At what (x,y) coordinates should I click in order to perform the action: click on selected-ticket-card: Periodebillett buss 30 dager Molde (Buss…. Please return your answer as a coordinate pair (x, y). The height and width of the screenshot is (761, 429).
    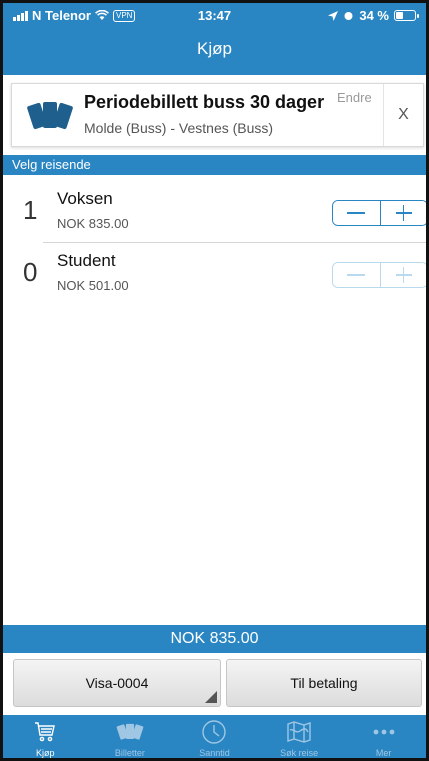
    Looking at the image, I should click on (217, 115).